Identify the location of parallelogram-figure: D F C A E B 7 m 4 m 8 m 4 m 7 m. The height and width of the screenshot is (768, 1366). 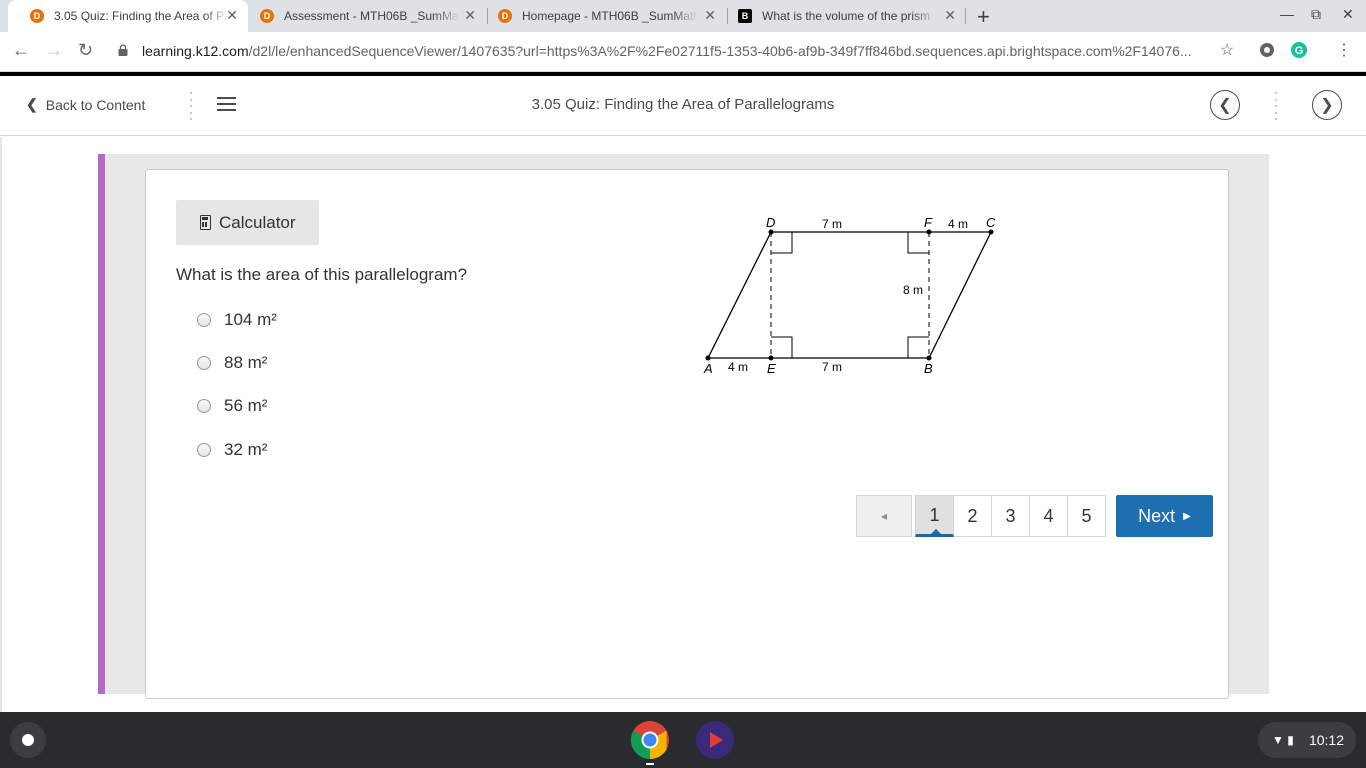
(849, 295).